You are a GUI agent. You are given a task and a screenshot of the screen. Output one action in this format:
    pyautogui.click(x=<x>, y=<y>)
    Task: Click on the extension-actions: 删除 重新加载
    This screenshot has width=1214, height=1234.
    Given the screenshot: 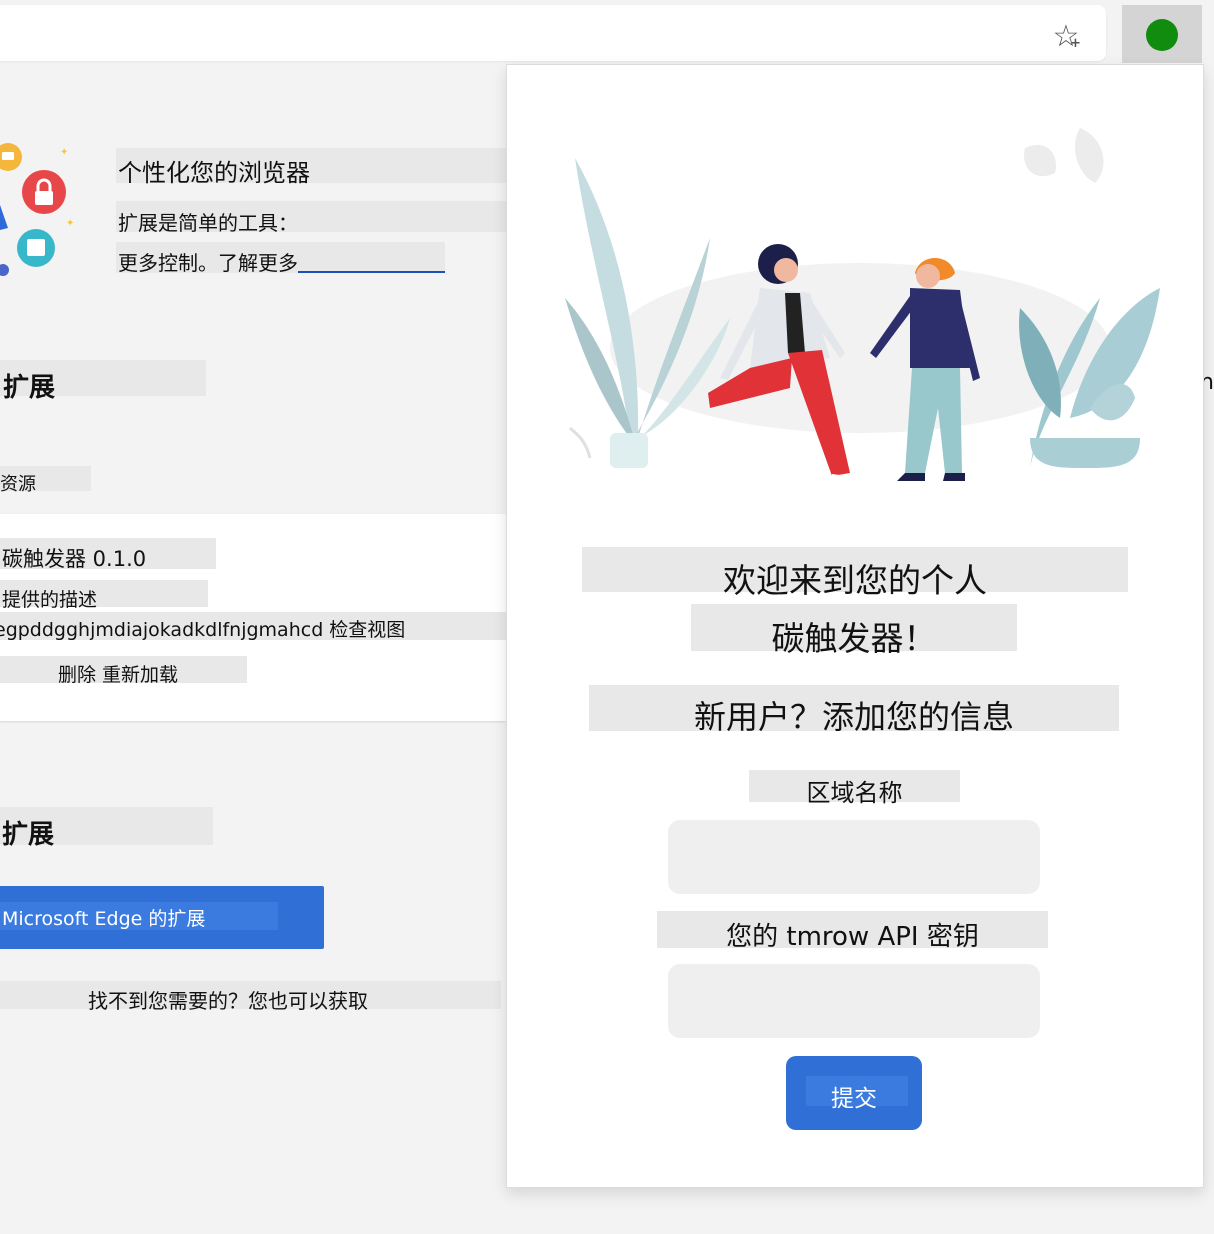 What is the action you would take?
    pyautogui.click(x=118, y=673)
    